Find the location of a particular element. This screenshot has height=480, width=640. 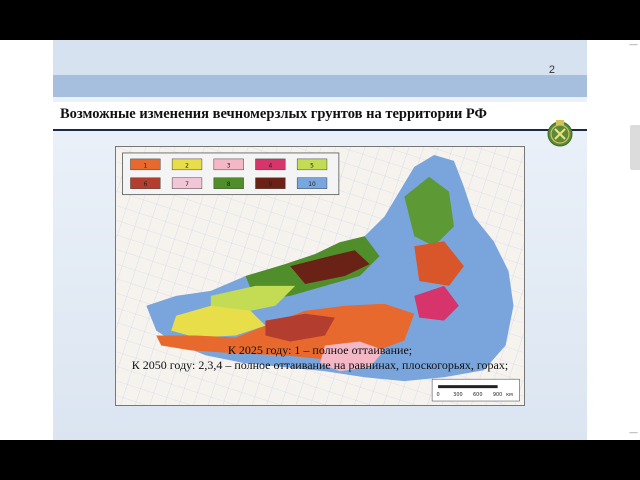

legend-label-9: 9 is located at coordinates (270, 184).